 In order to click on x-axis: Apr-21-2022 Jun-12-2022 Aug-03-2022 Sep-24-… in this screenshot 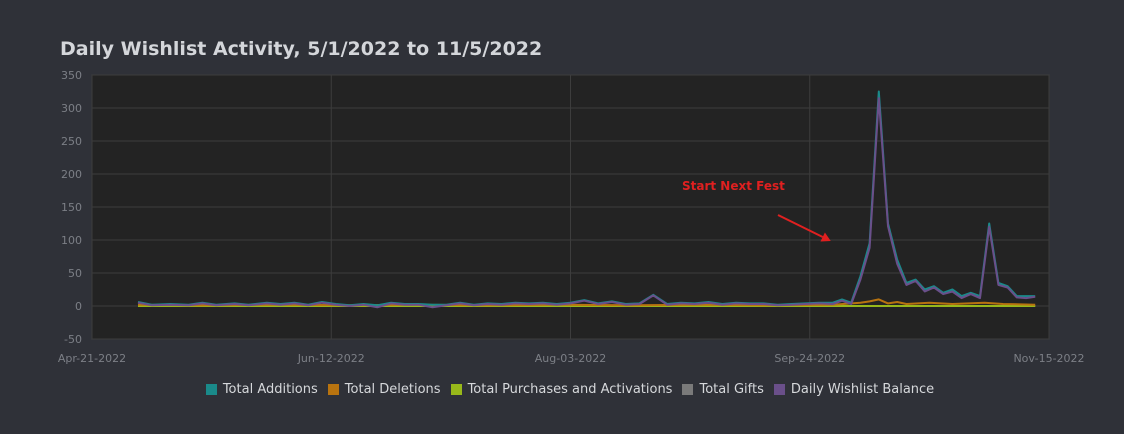, I will do `click(571, 358)`.